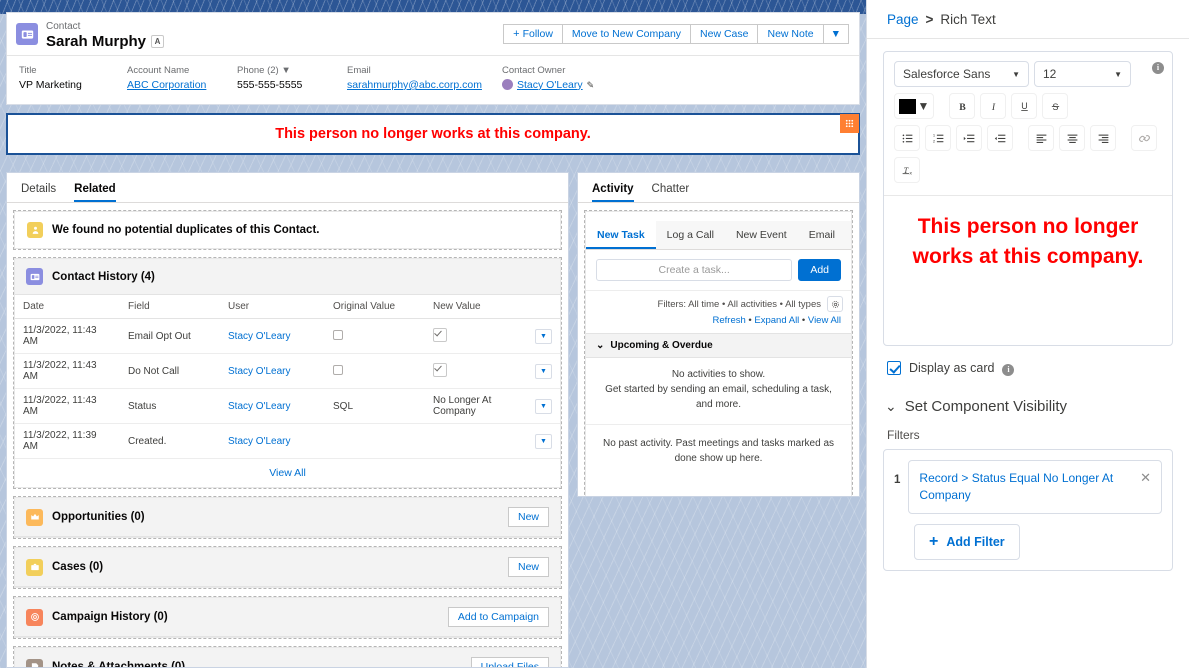  What do you see at coordinates (903, 19) in the screenshot?
I see `breadcrumb-page-link: Page` at bounding box center [903, 19].